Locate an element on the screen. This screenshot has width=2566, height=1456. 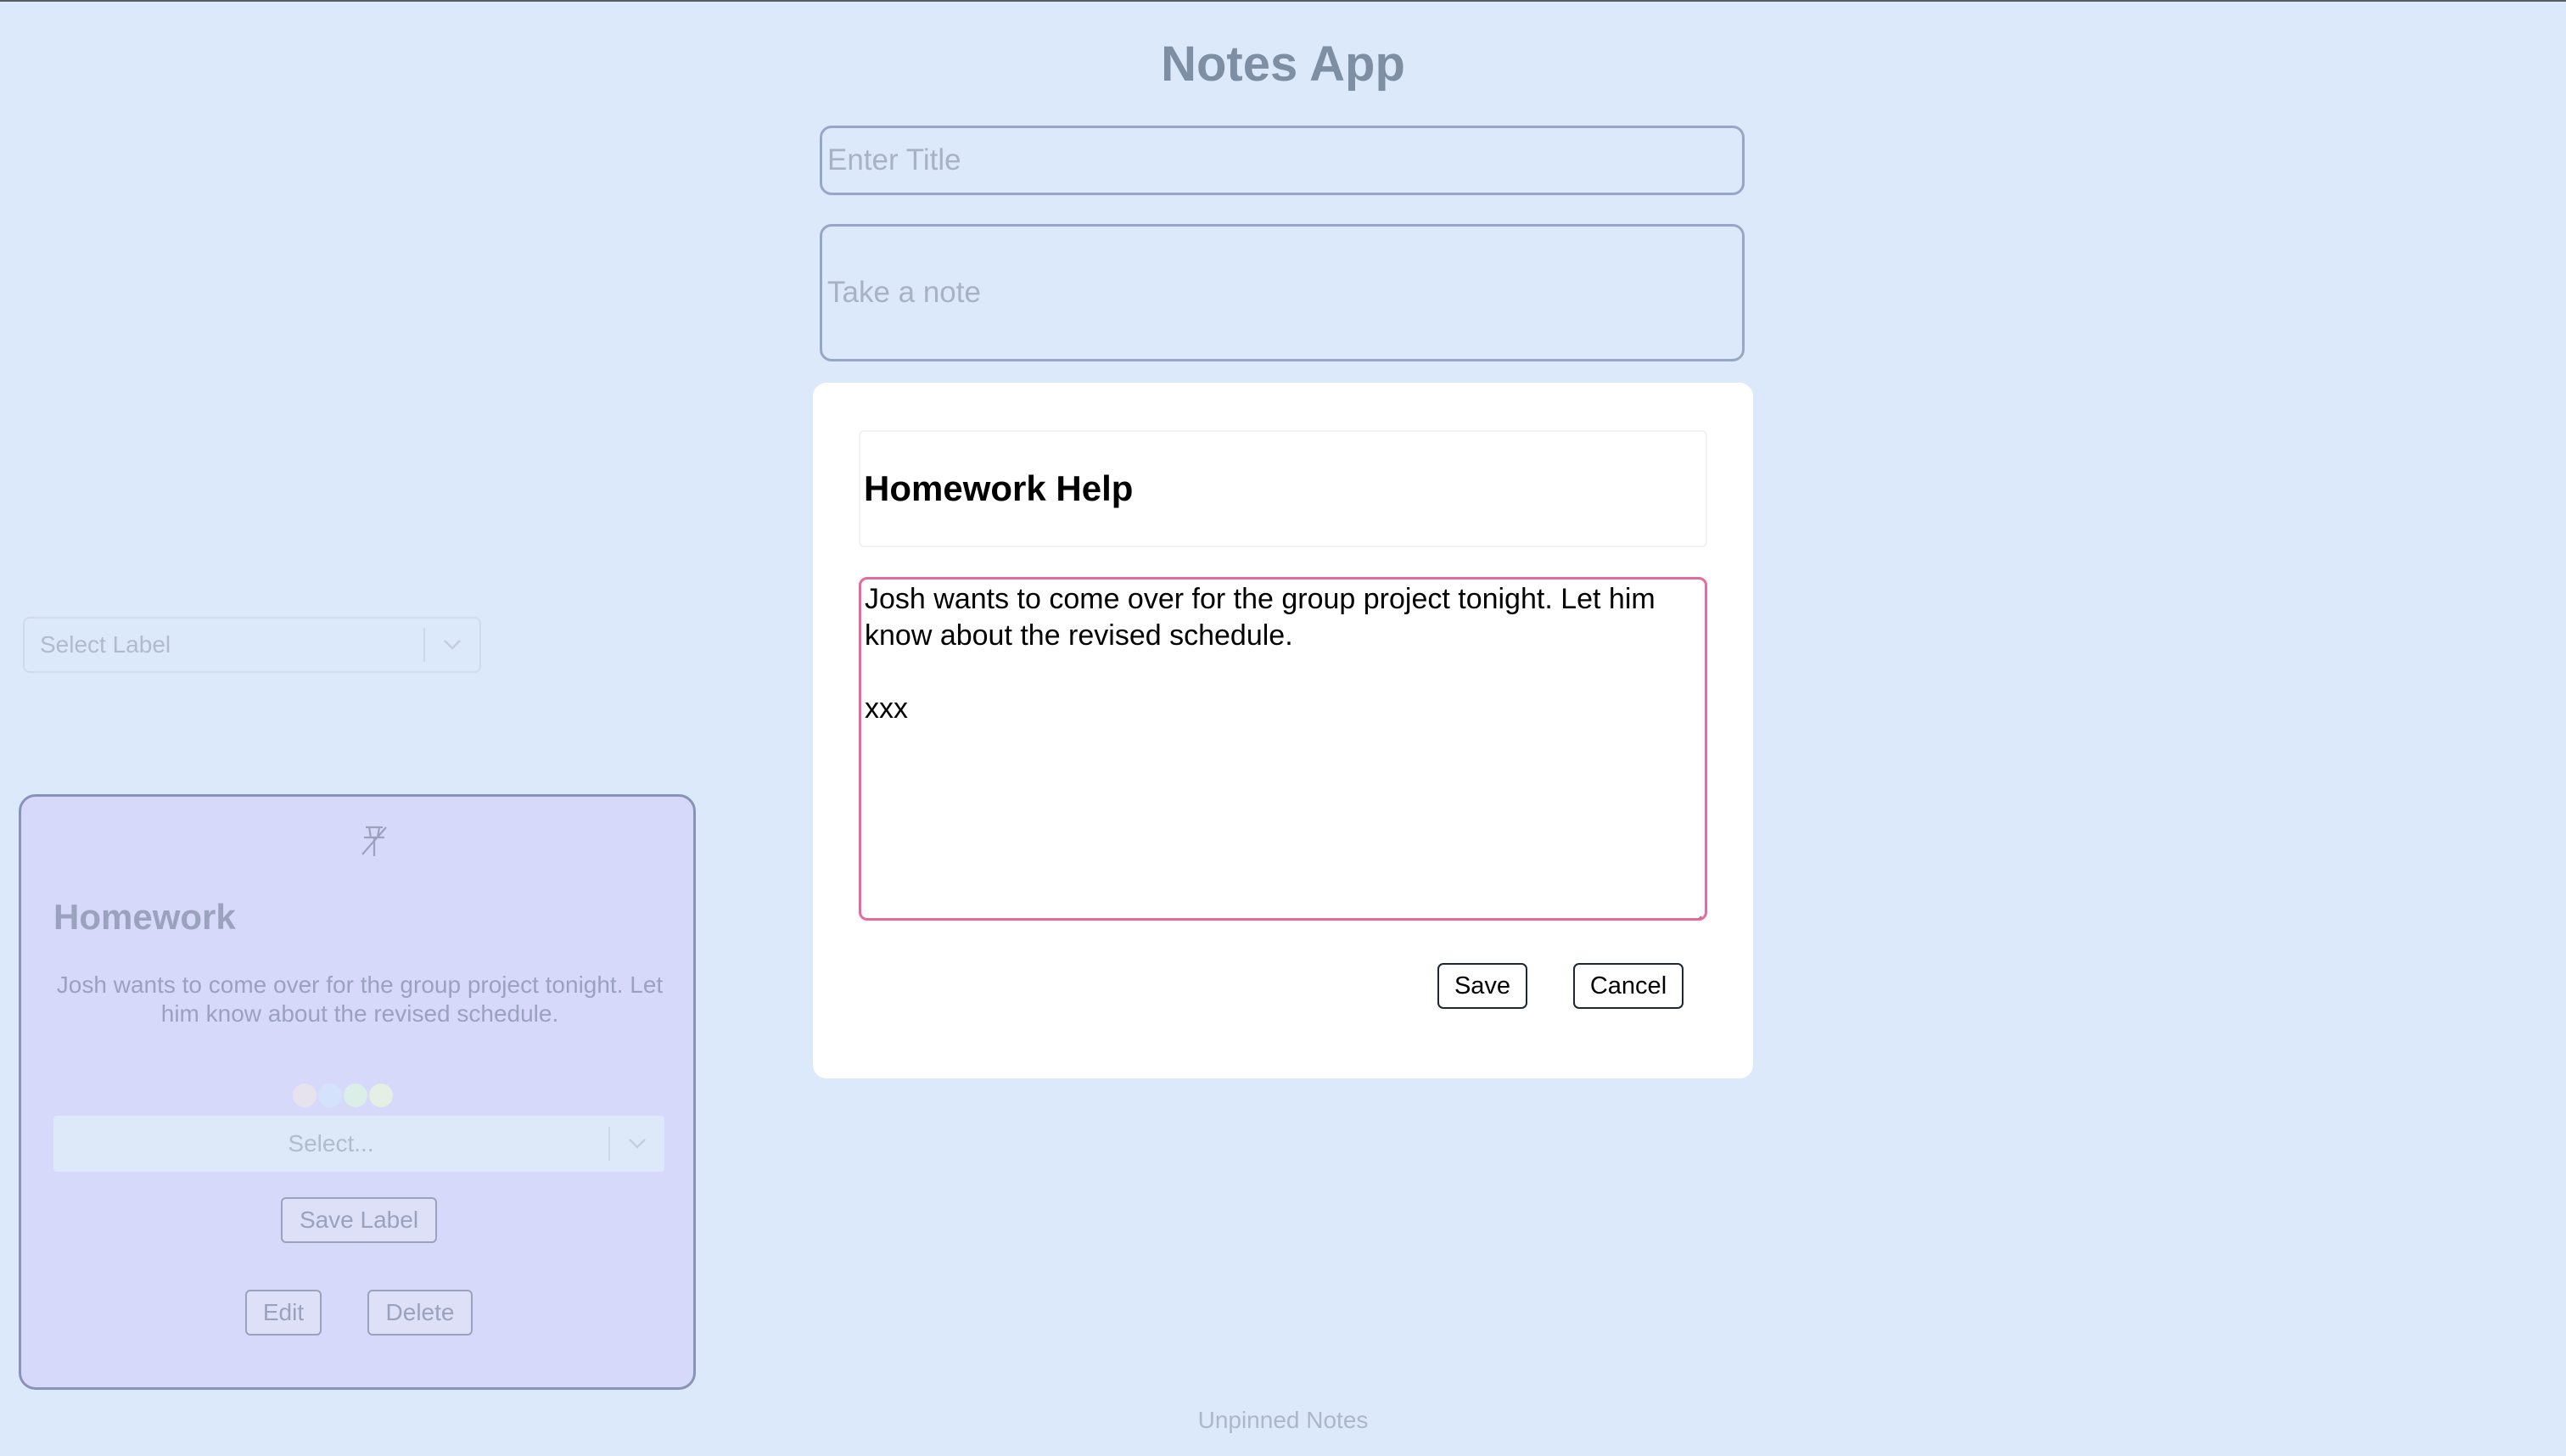
title-input-placeholder: Enter Title is located at coordinates (894, 159).